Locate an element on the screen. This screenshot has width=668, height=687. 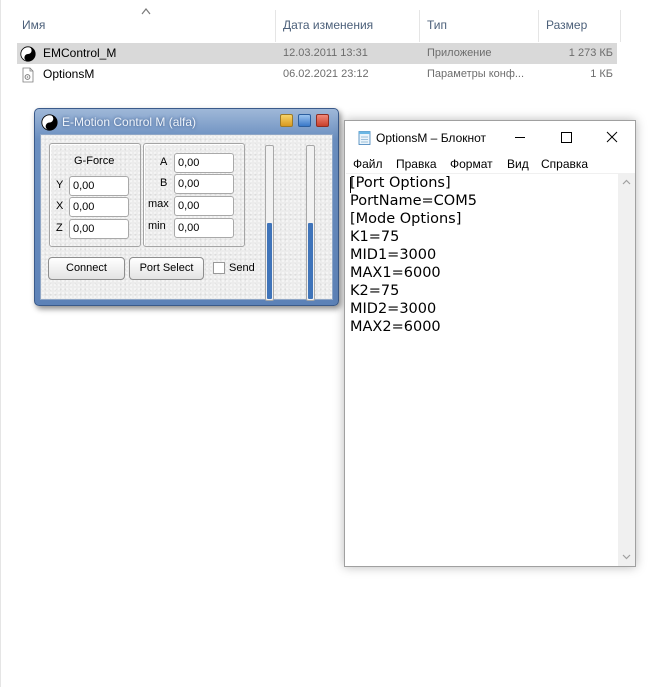
send-checkbox is located at coordinates (219, 268).